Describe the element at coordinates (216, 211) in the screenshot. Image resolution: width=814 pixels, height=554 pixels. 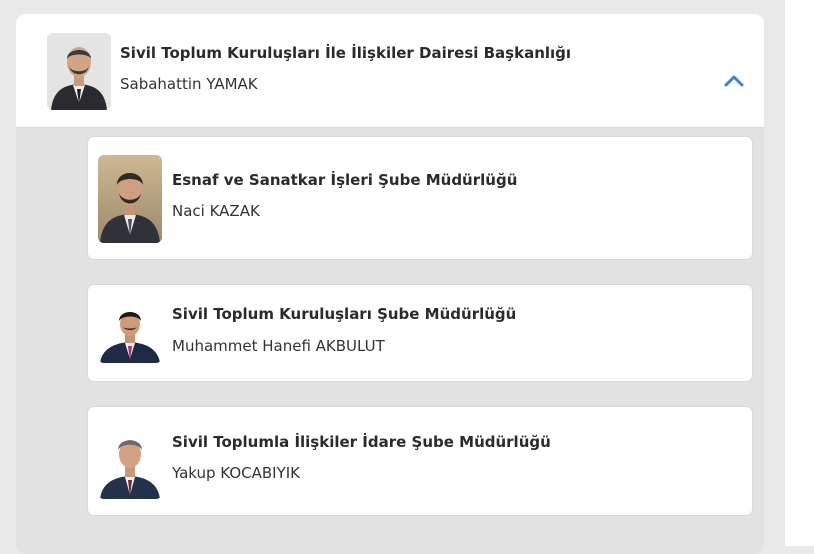
I see `branch-manager-name: Naci KAZAK` at that location.